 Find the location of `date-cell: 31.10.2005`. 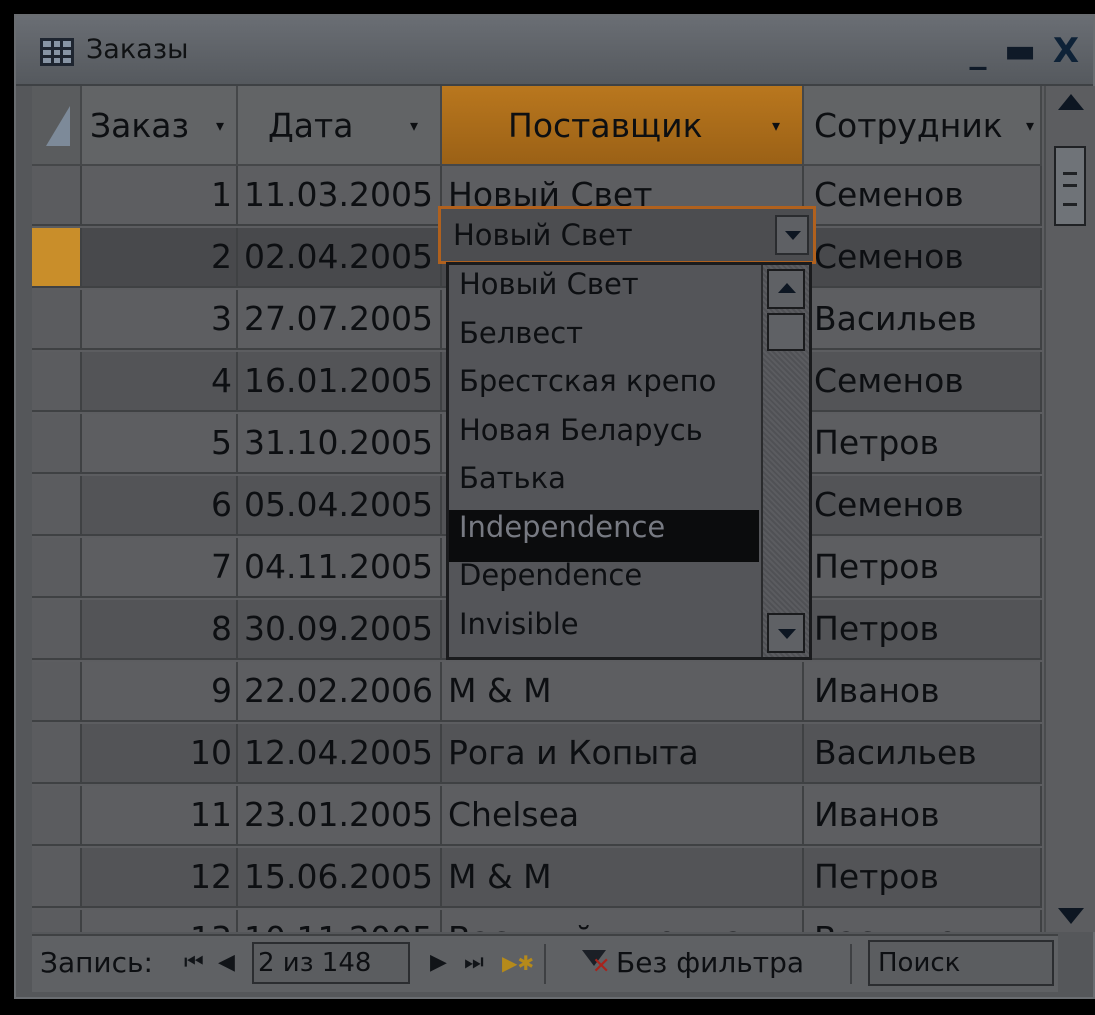

date-cell: 31.10.2005 is located at coordinates (340, 443).